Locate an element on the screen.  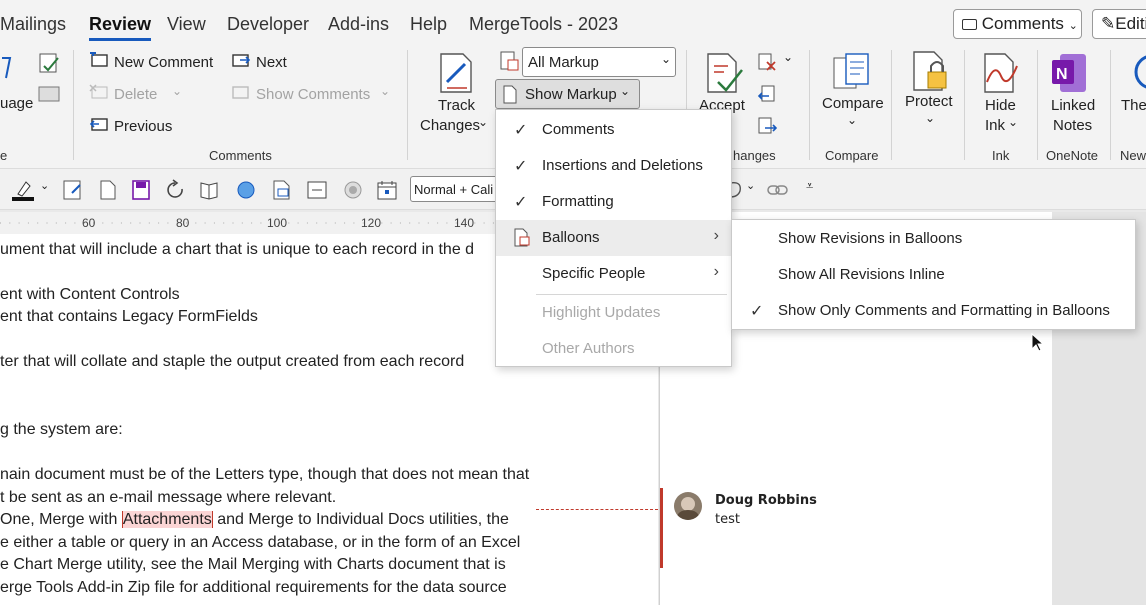
comment-anchor-highlight: Attachments is located at coordinates (167, 519).